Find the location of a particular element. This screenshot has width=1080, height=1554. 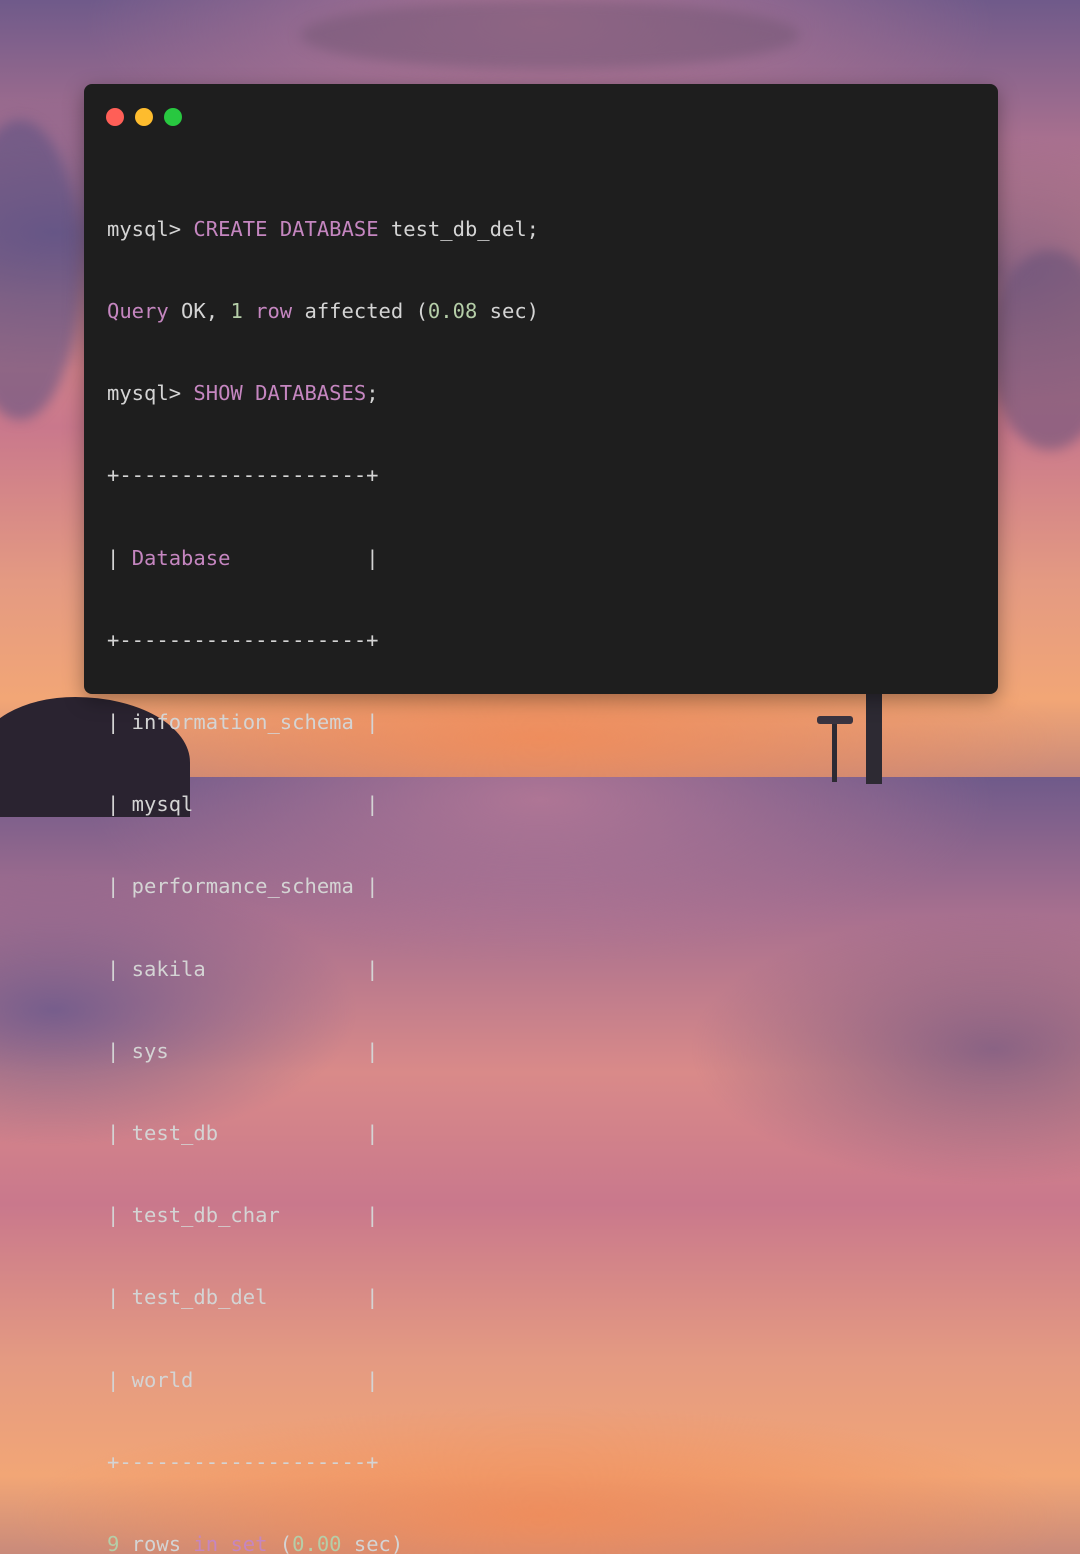

table-row: | information_schema | is located at coordinates (243, 722).